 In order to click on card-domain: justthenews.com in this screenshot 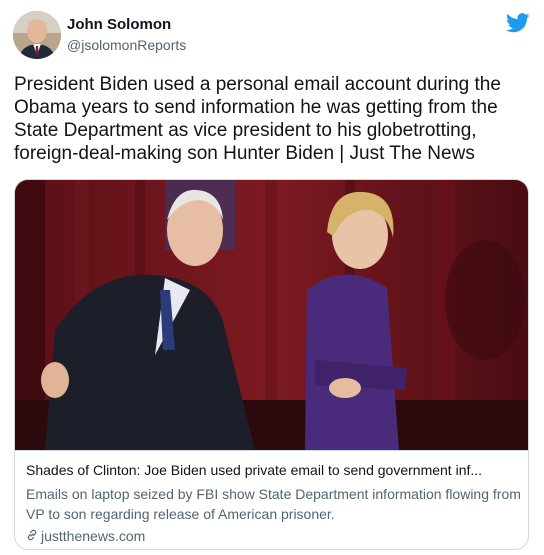, I will do `click(85, 536)`.